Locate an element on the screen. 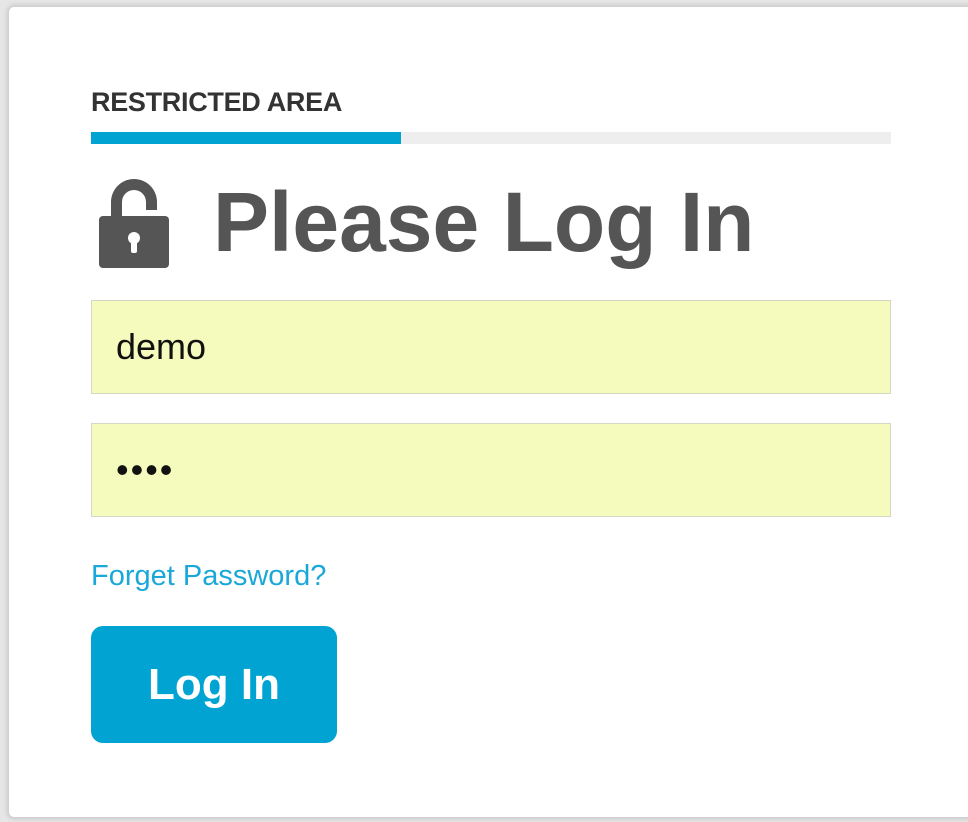 This screenshot has height=822, width=968. password-field is located at coordinates (491, 470).